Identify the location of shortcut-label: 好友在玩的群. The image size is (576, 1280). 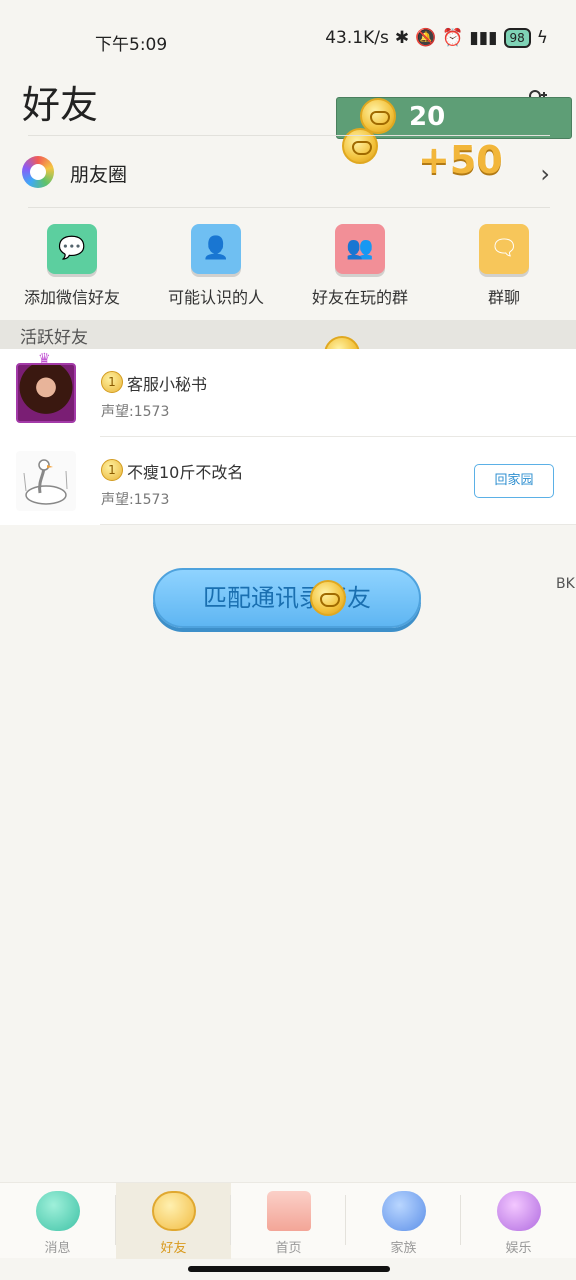
(359, 297).